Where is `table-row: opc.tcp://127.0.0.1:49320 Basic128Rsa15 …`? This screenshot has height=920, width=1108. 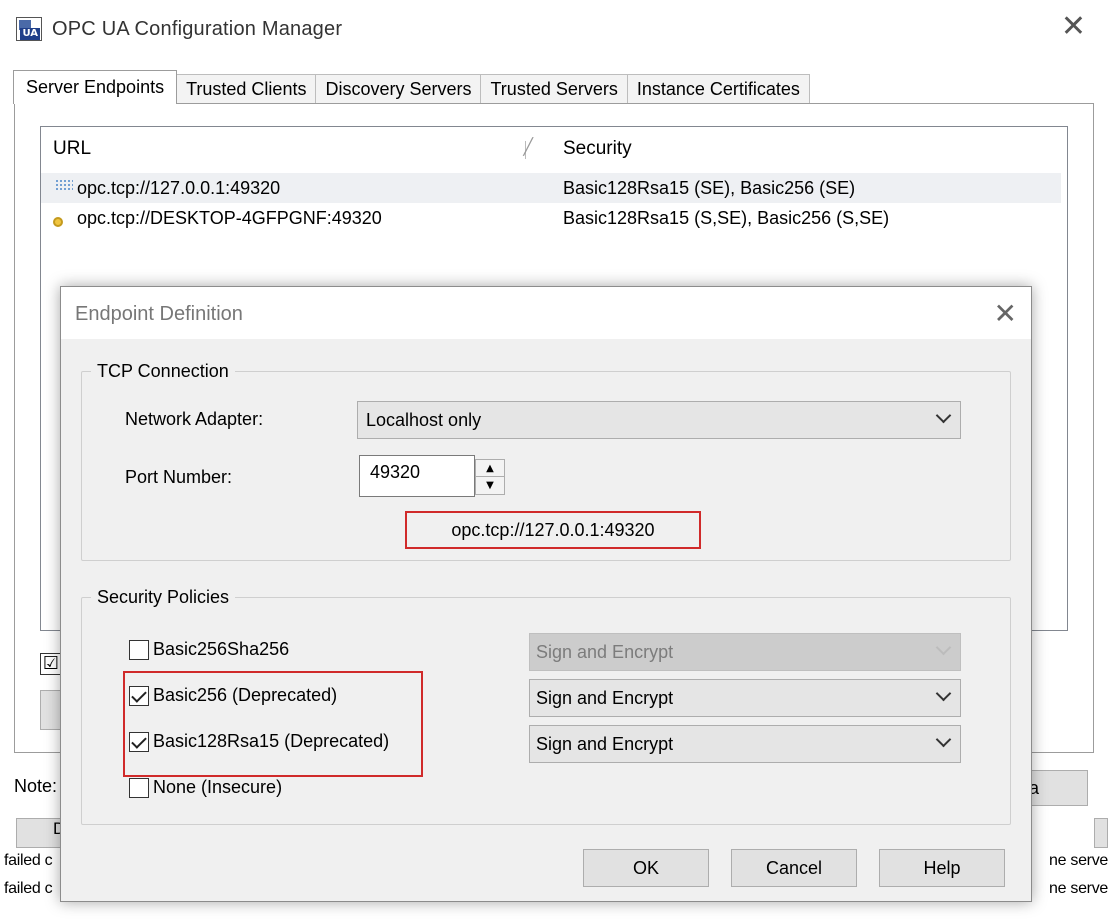
table-row: opc.tcp://127.0.0.1:49320 Basic128Rsa15 … is located at coordinates (551, 188).